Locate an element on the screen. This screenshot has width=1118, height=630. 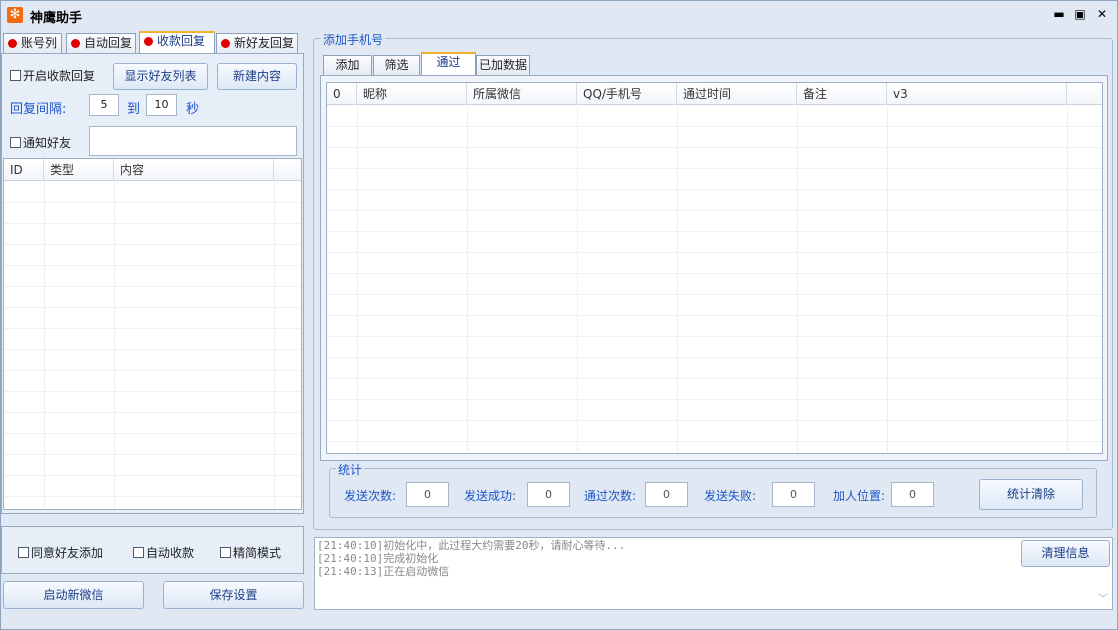
enable-payment-reply-checkbox: 开启收款回复 is located at coordinates (52, 75).